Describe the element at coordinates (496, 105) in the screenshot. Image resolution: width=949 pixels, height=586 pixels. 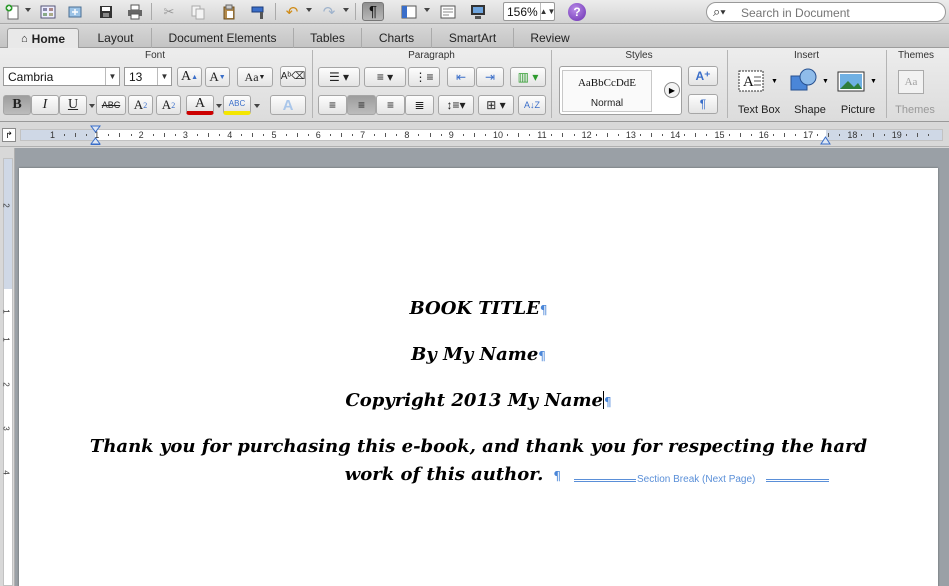
I see `borders-button: ⊞ ▾` at that location.